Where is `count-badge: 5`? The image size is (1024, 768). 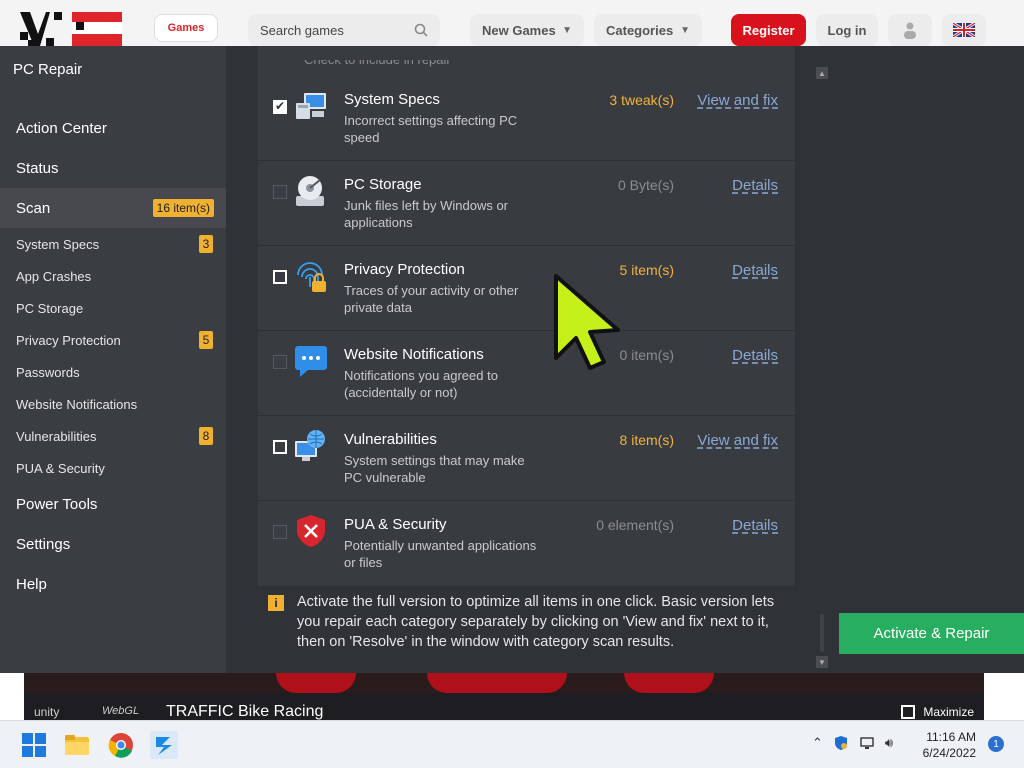 count-badge: 5 is located at coordinates (206, 340).